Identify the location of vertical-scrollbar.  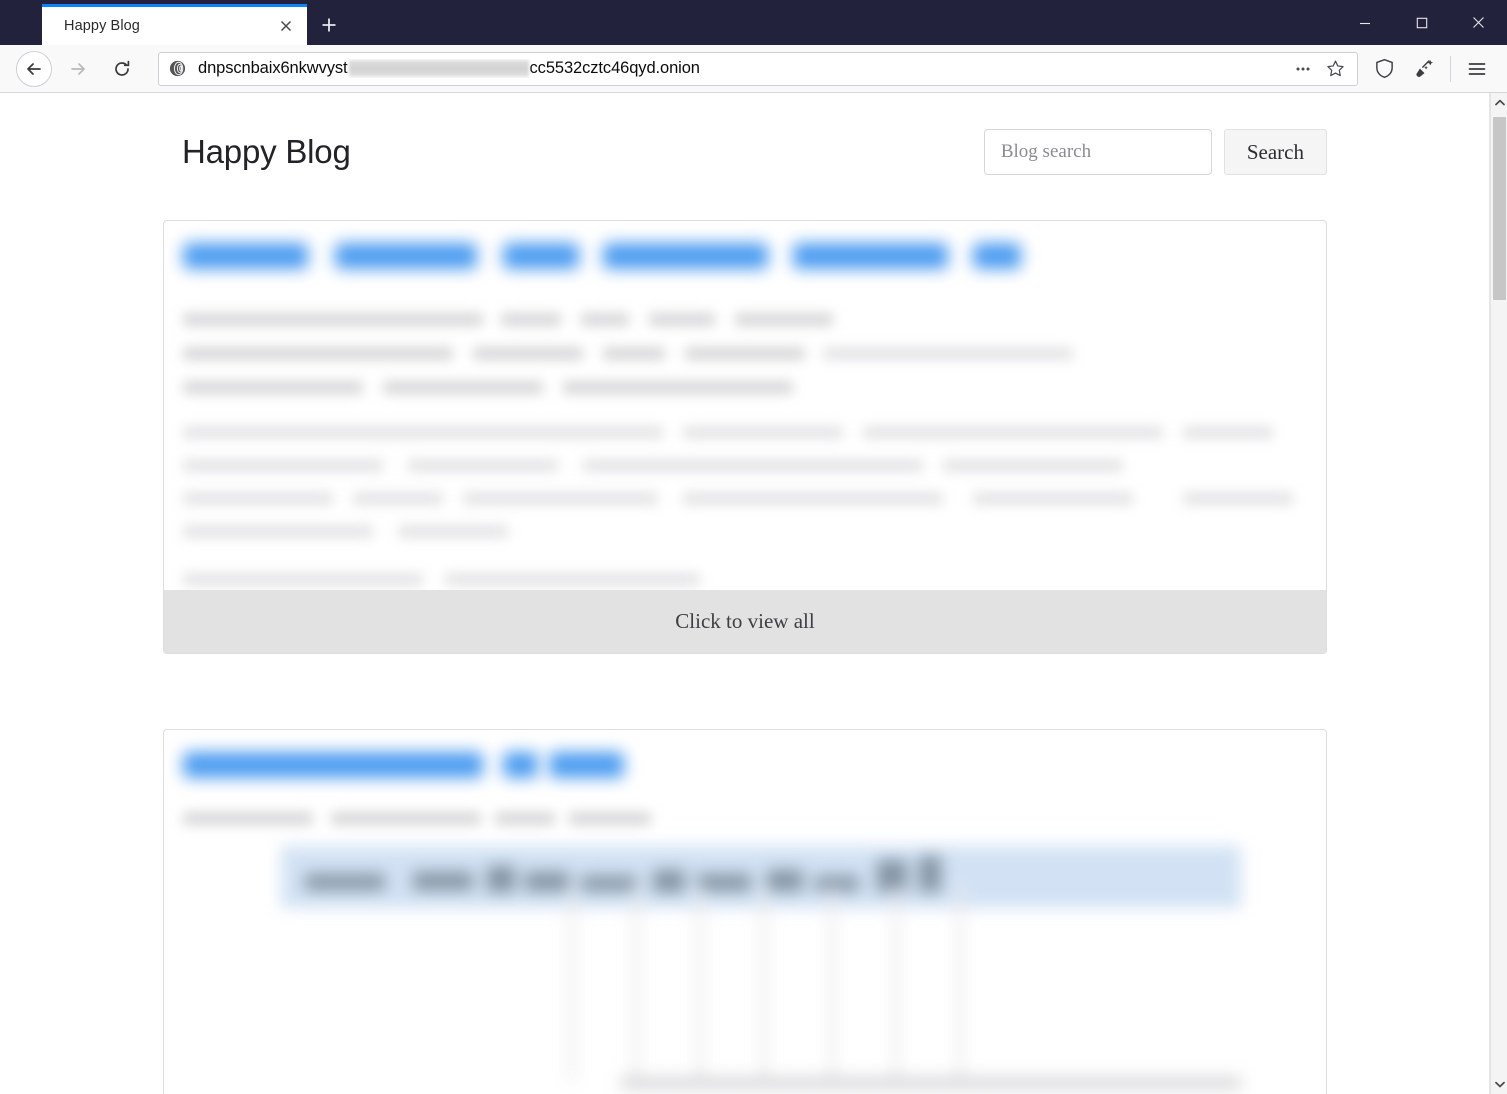
(1498, 593).